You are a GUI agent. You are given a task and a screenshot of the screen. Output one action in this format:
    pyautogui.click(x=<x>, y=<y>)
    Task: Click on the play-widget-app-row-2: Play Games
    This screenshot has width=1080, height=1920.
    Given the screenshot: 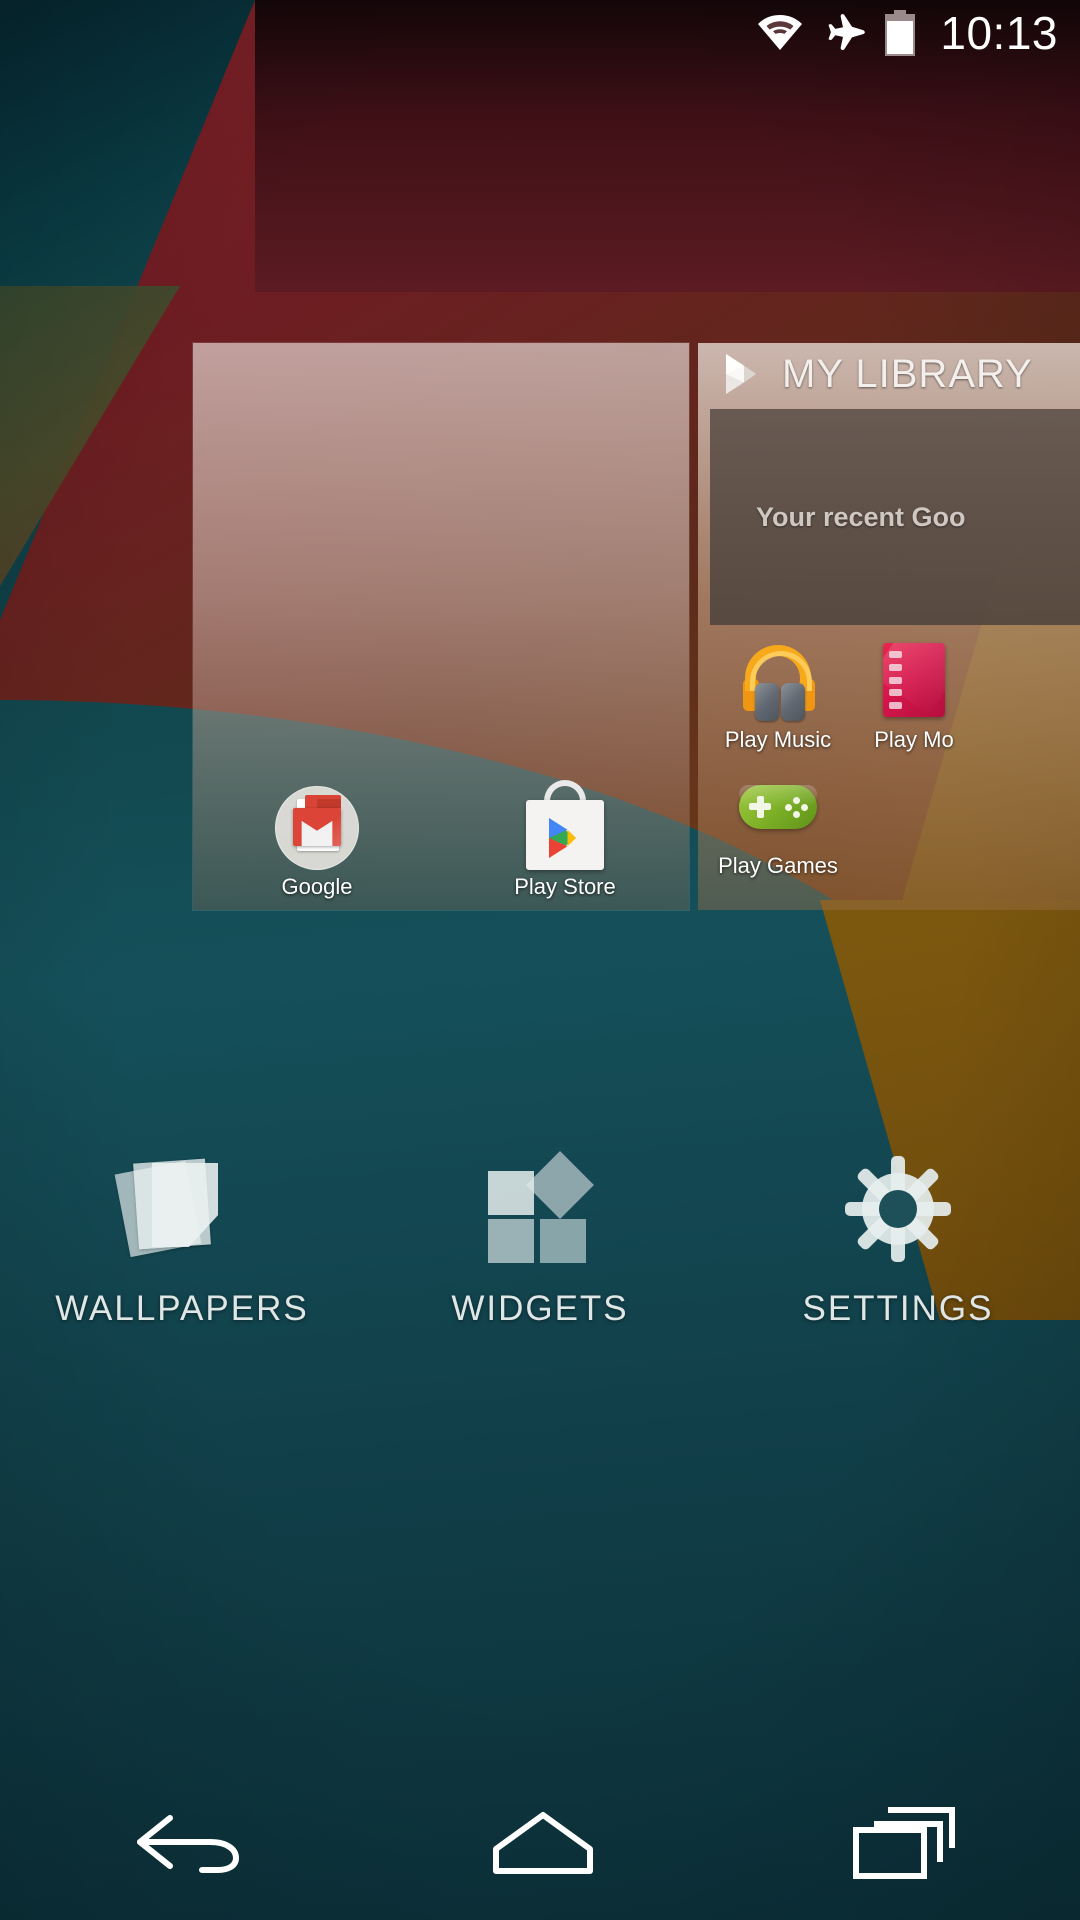 What is the action you would take?
    pyautogui.click(x=889, y=821)
    